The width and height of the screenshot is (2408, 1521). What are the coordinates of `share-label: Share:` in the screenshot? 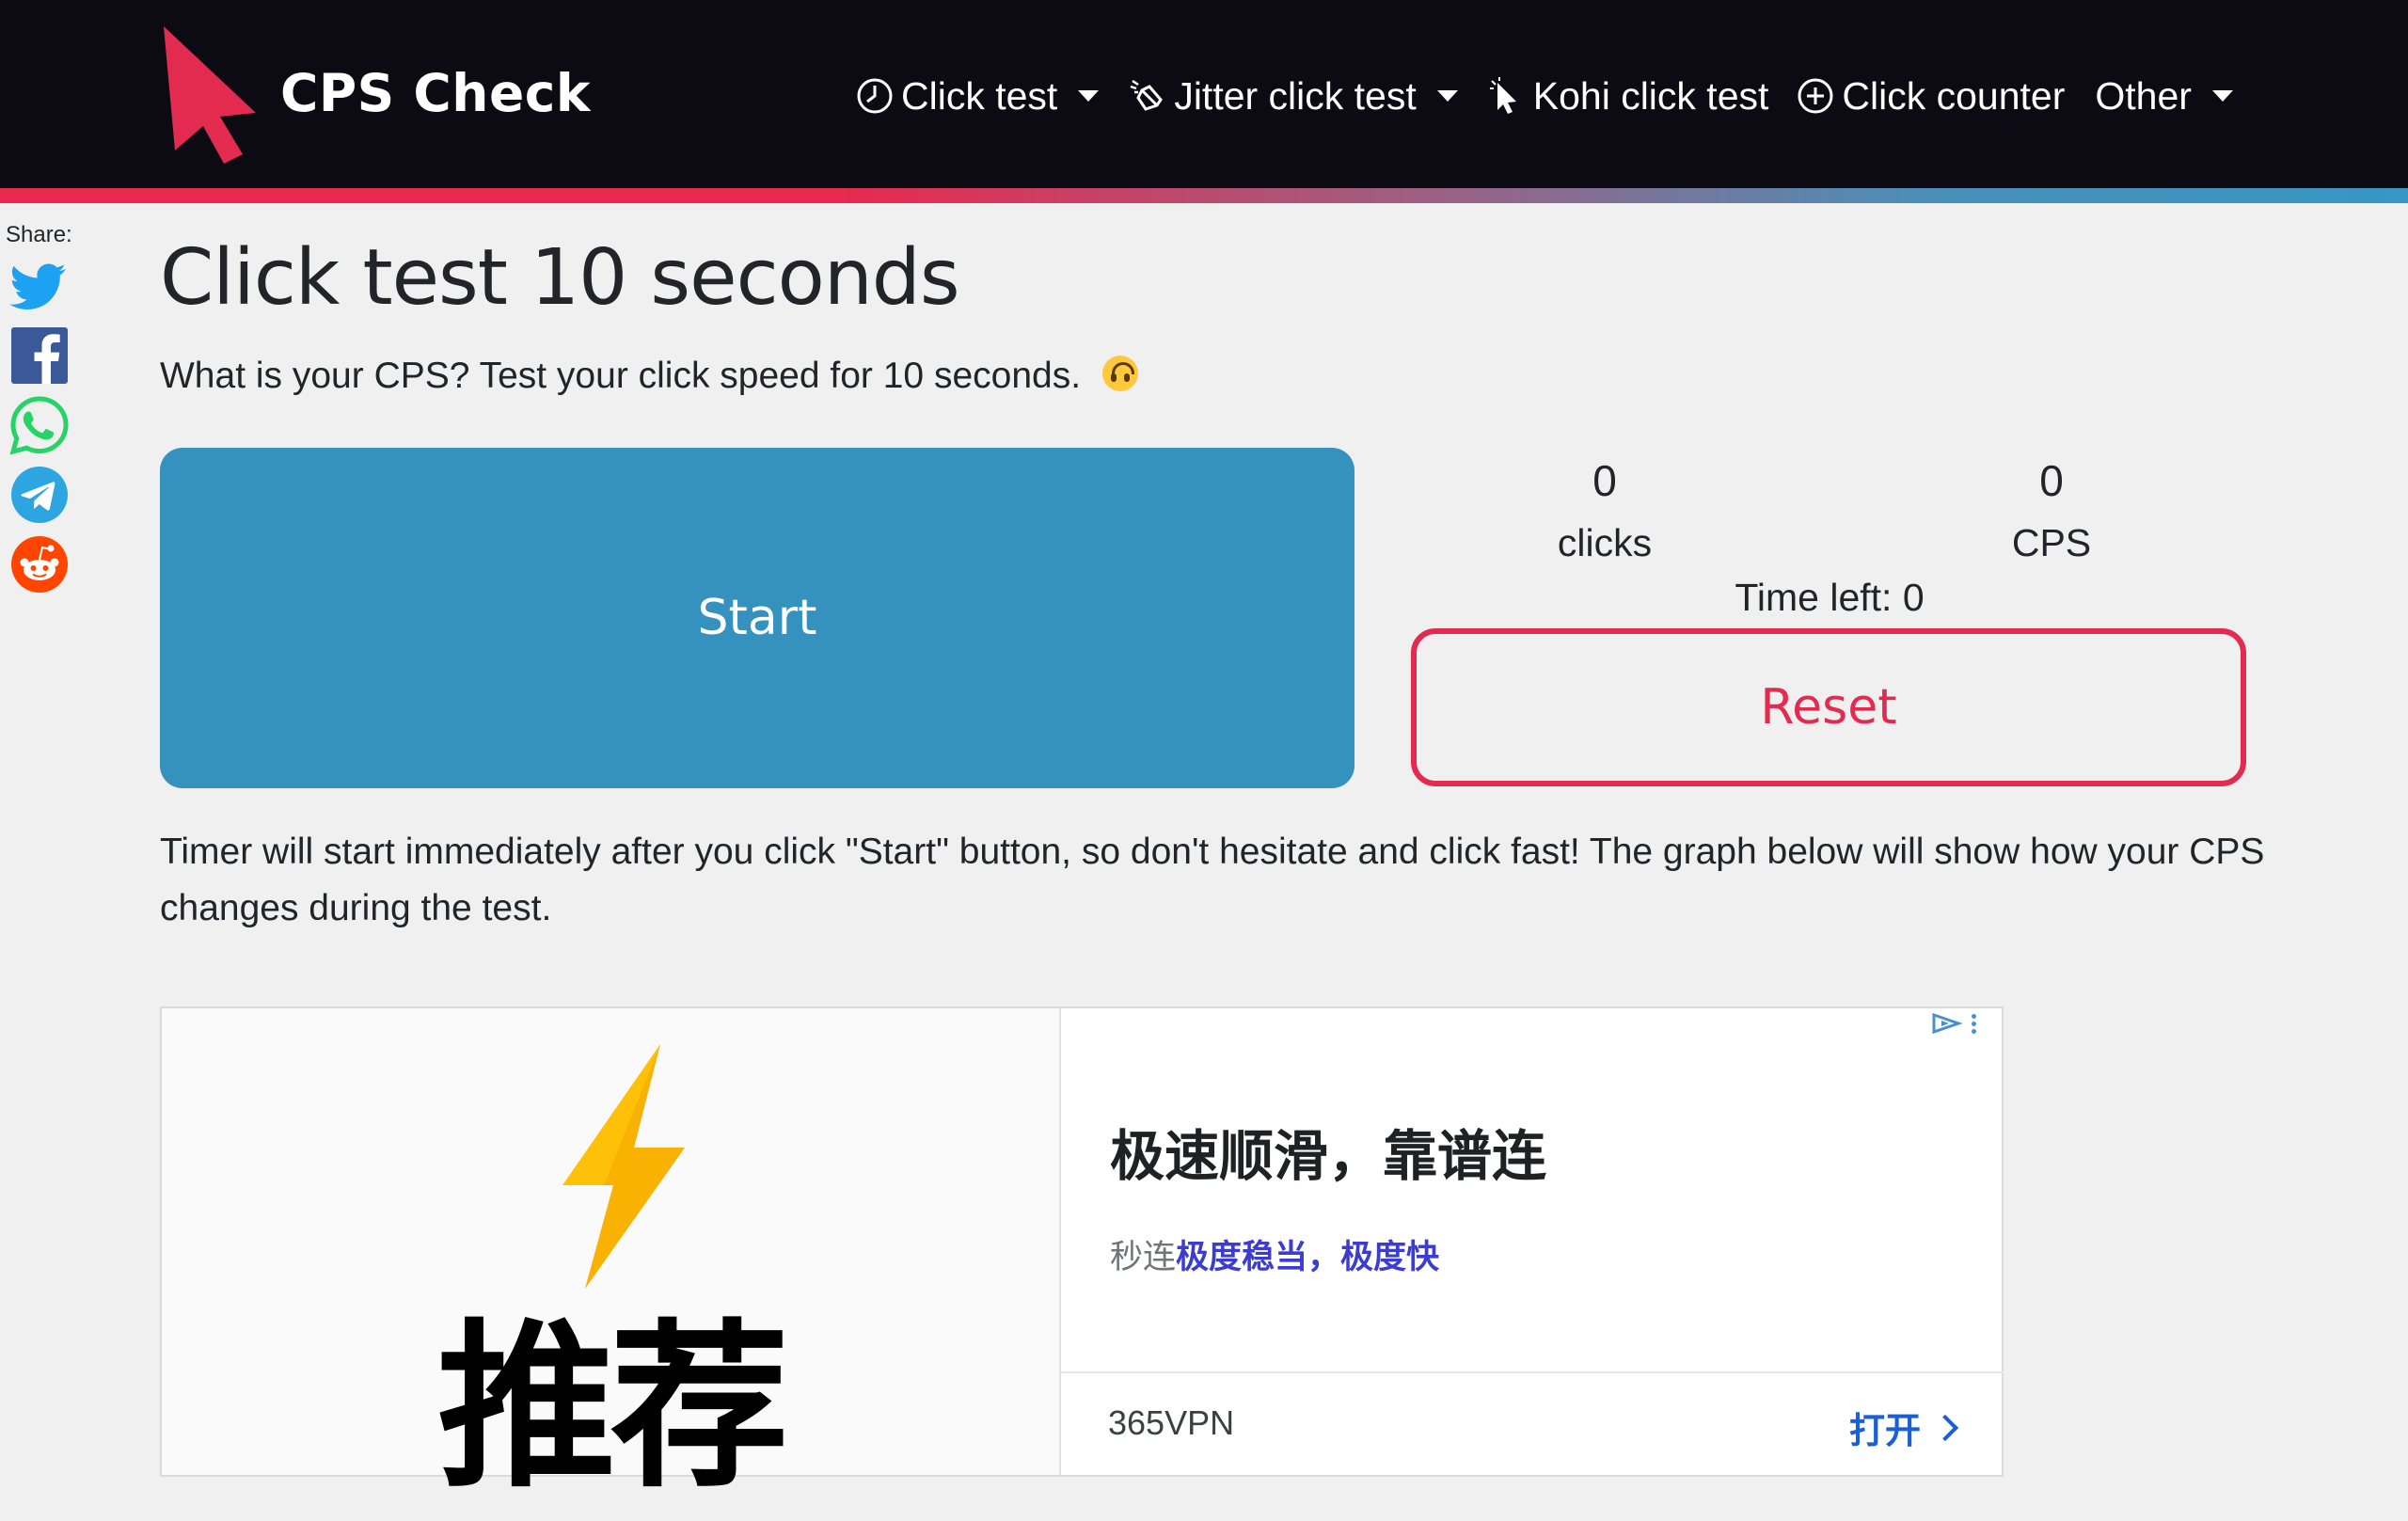 It's located at (39, 234).